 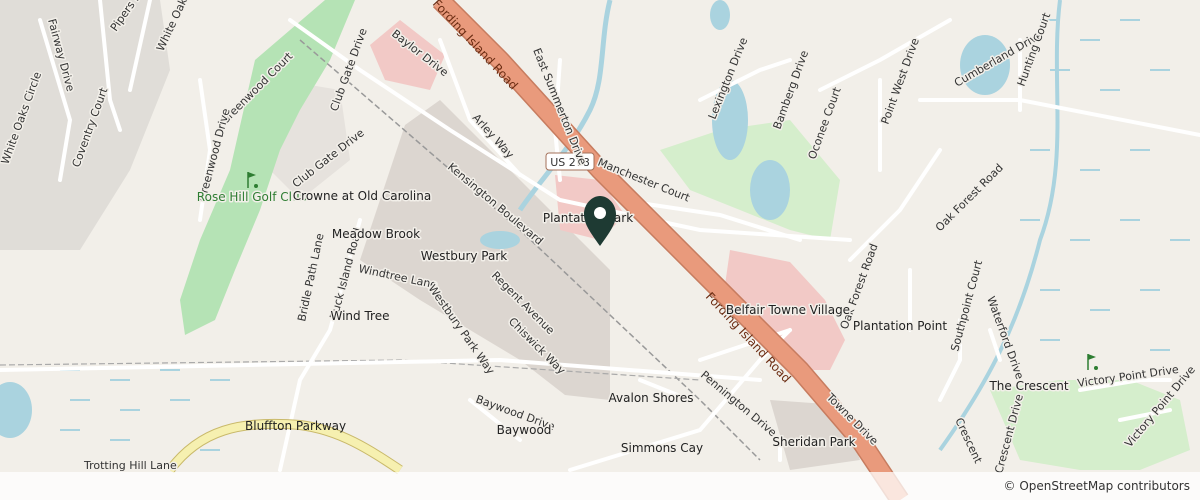 What do you see at coordinates (900, 326) in the screenshot?
I see `place-label-plantation-point: Plantation Point` at bounding box center [900, 326].